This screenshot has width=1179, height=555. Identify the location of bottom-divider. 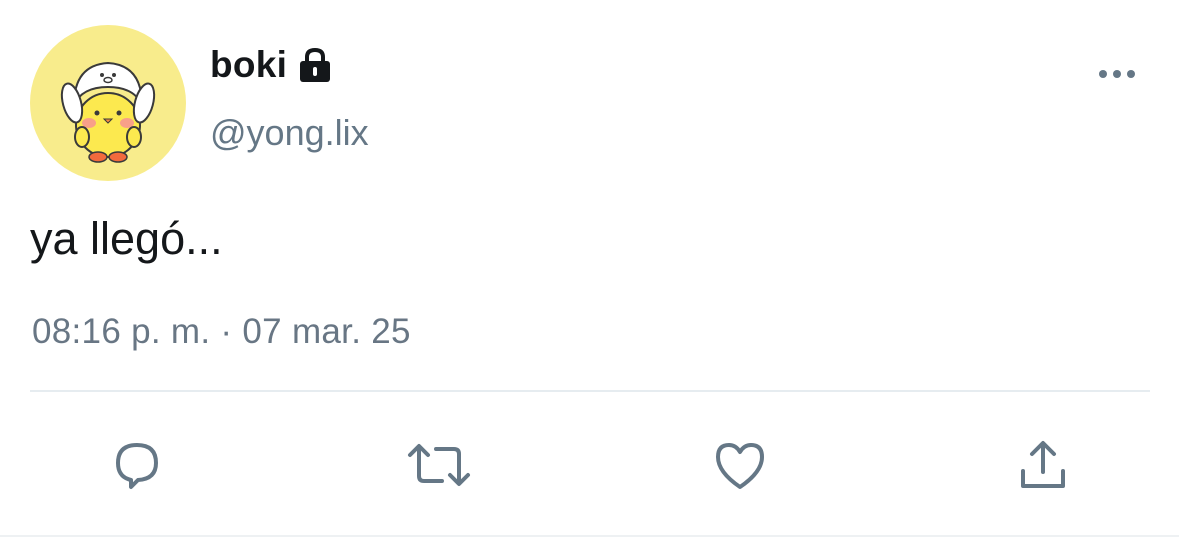
(589, 536).